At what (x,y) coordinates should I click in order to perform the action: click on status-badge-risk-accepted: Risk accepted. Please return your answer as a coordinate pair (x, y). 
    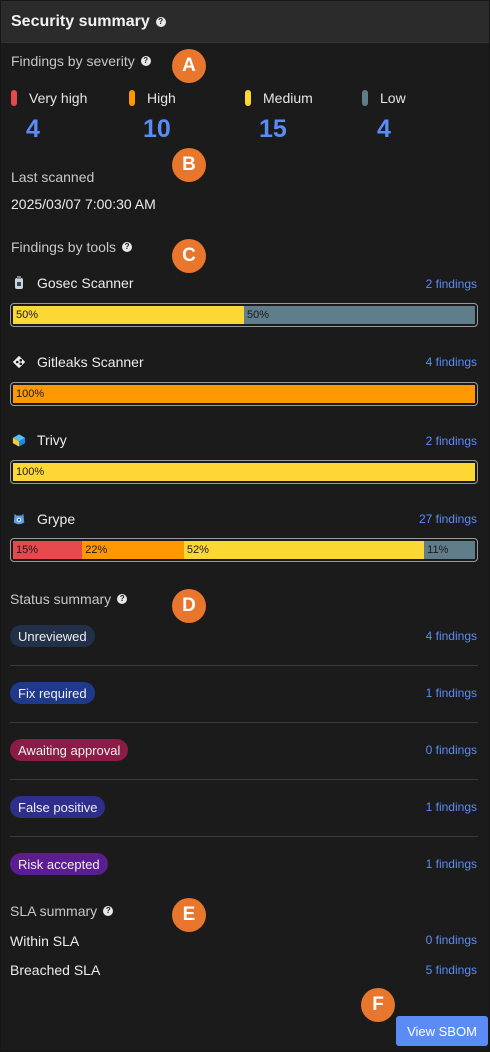
    Looking at the image, I should click on (59, 864).